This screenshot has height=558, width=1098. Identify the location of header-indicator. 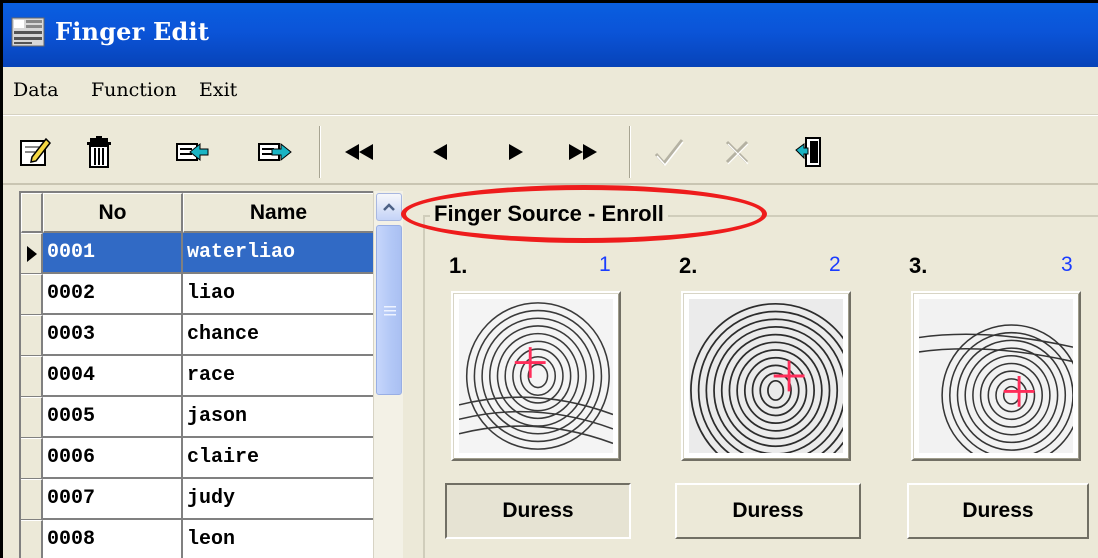
(32, 213).